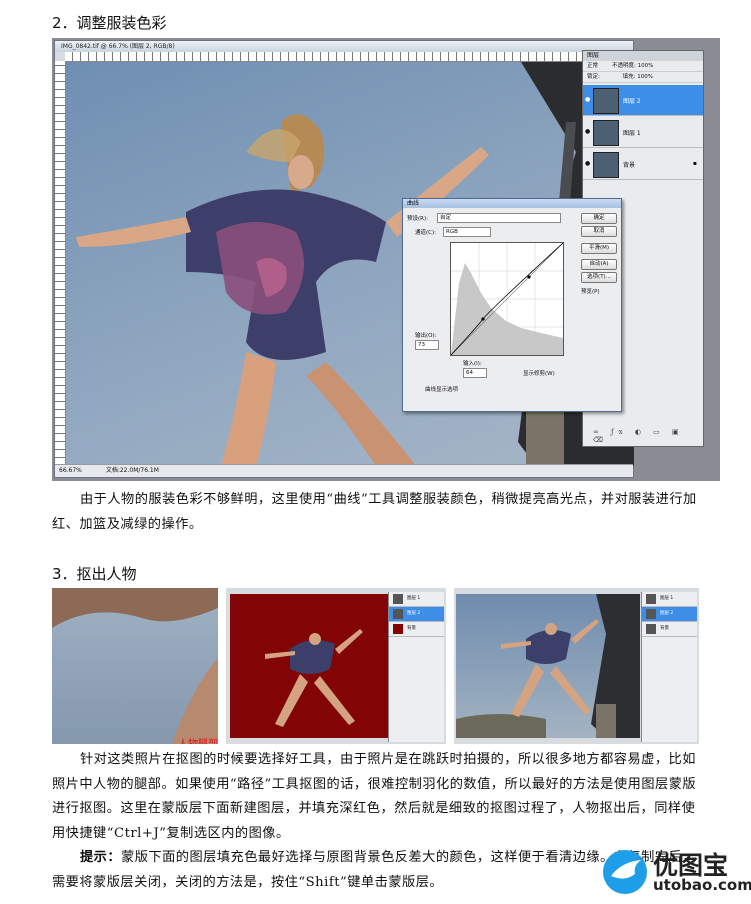 This screenshot has width=751, height=904. I want to click on layer-row: ● 图层 2, so click(643, 100).